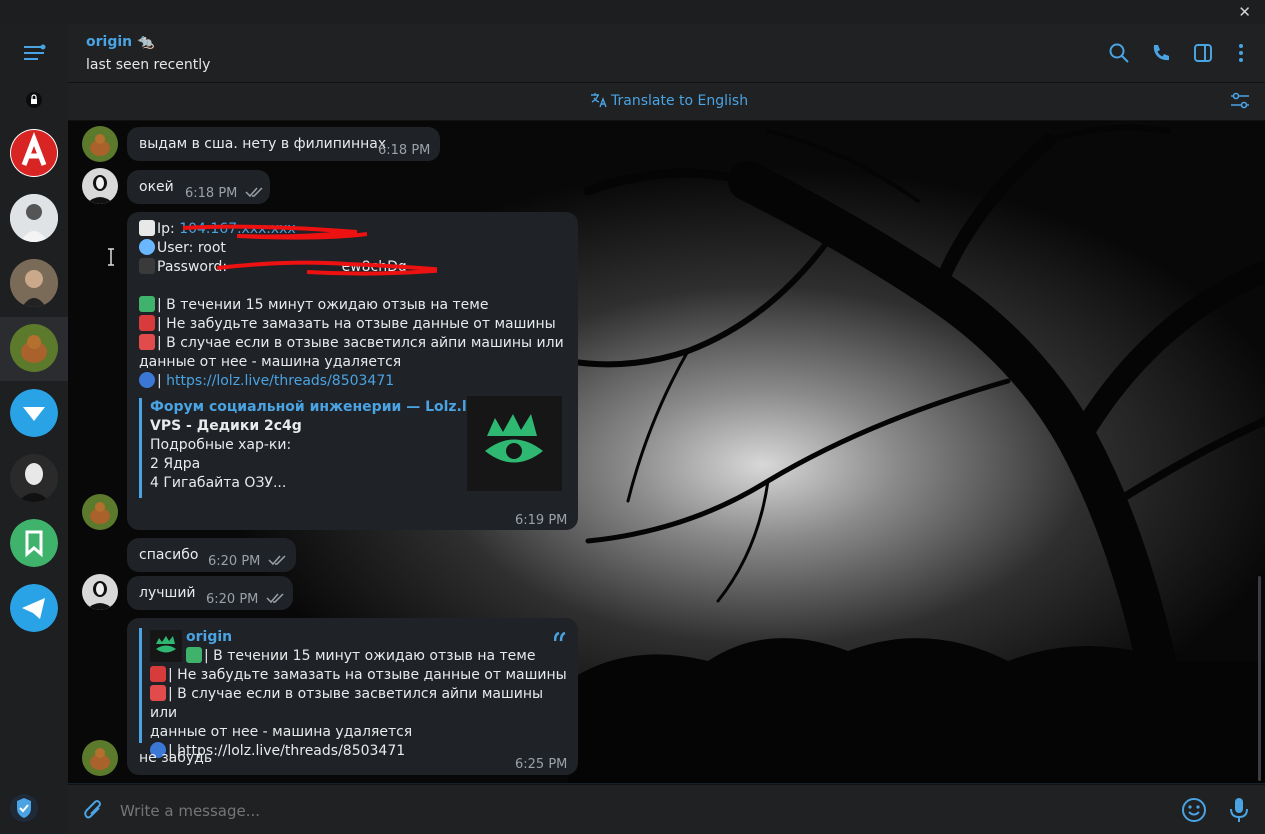 This screenshot has width=1265, height=834. I want to click on more-vertical-icon, so click(1241, 53).